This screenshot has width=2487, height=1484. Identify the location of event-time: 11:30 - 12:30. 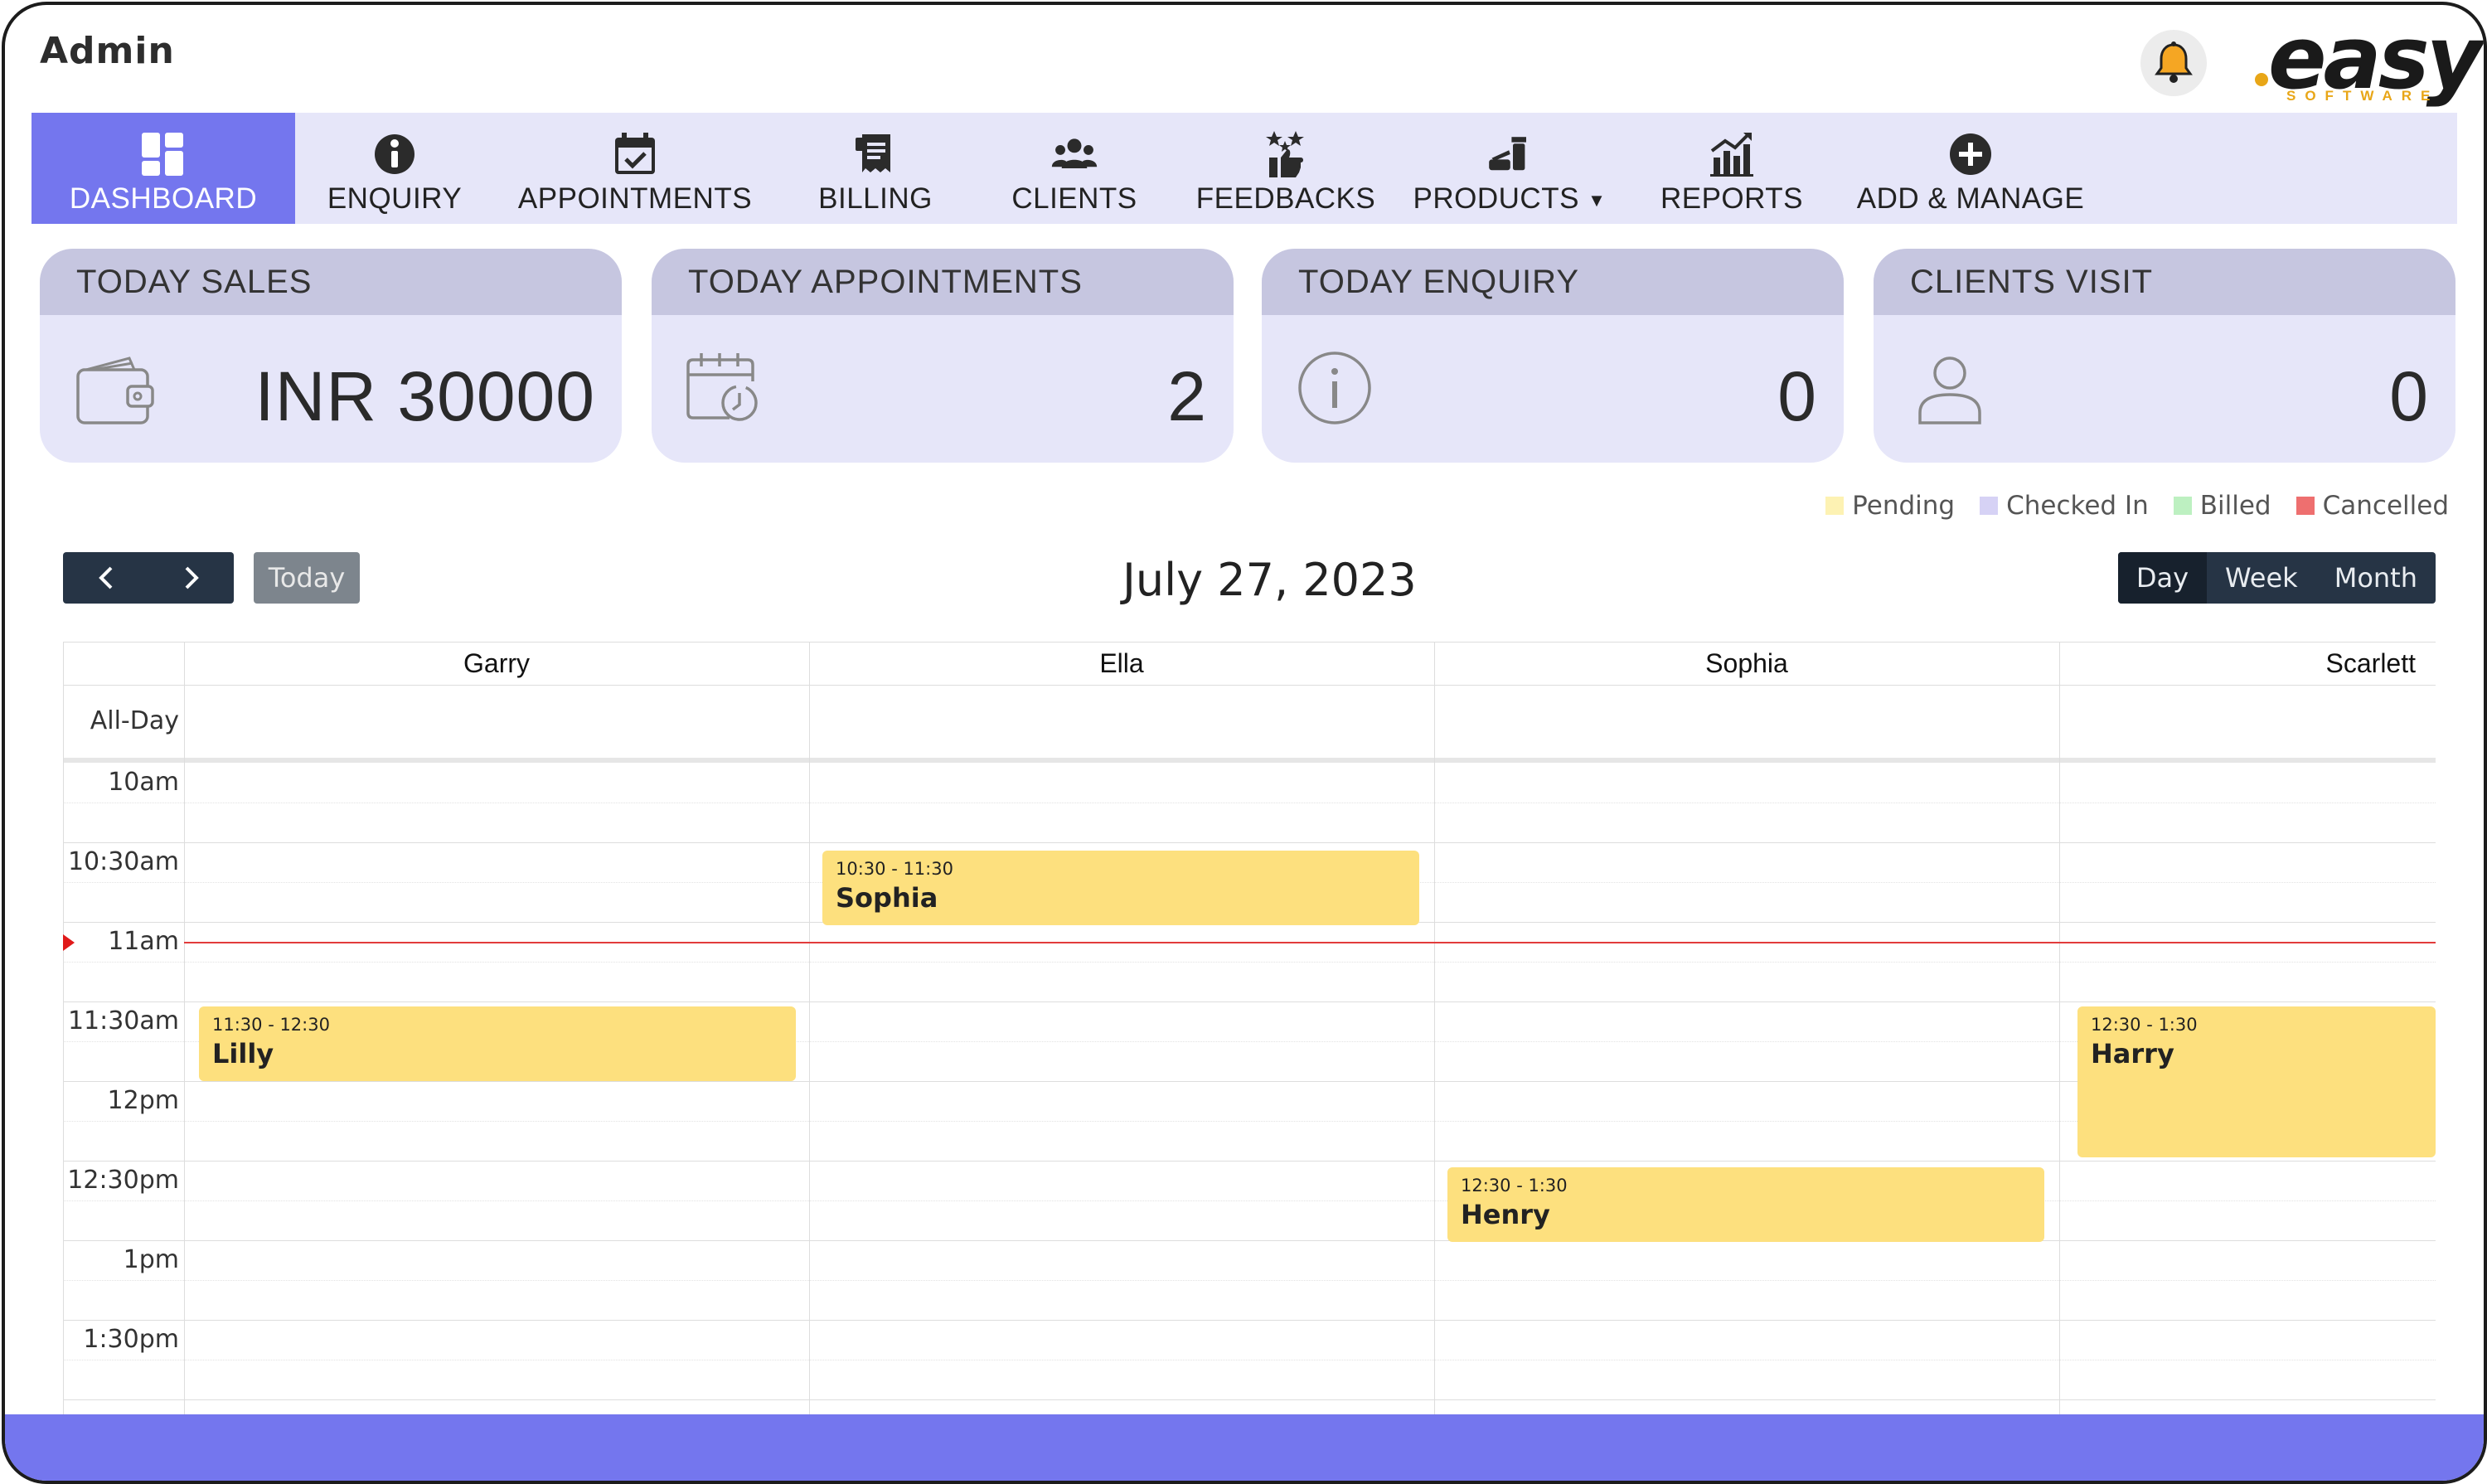
(271, 1025).